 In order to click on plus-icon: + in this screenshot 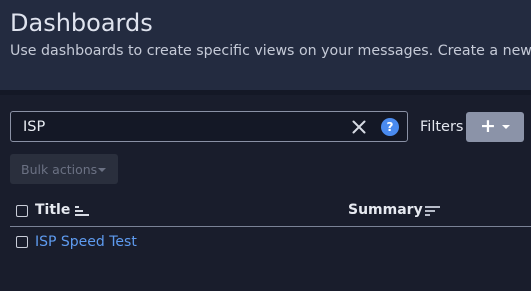, I will do `click(488, 126)`.